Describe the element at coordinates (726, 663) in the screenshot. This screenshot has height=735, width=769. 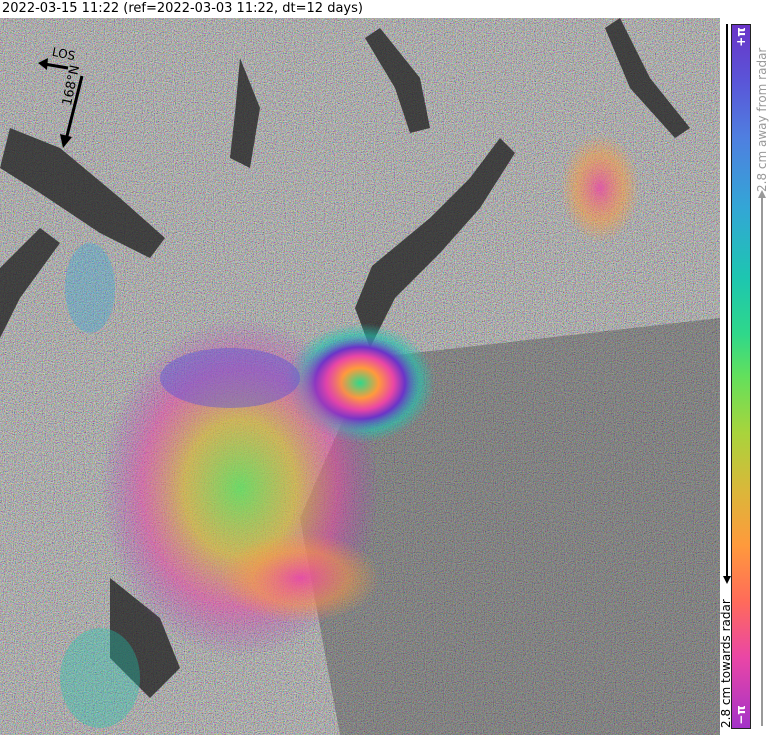
I see `towards-radar-label: 2.8 cm towards radar` at that location.